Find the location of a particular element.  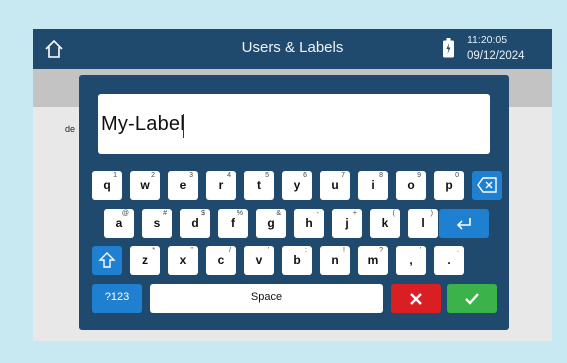

key-label: f is located at coordinates (233, 223).